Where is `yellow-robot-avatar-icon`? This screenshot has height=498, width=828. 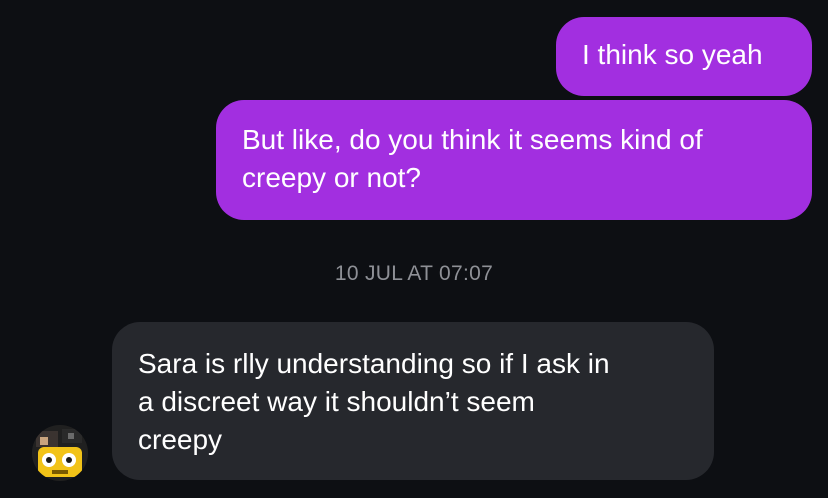 yellow-robot-avatar-icon is located at coordinates (60, 453).